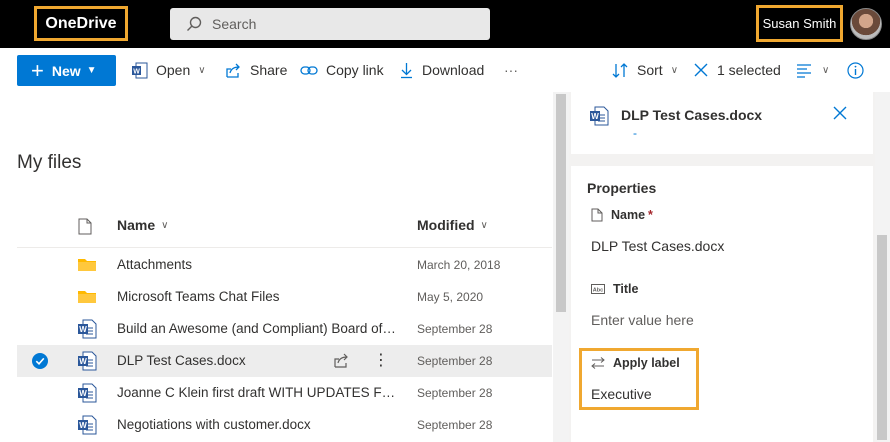 The image size is (890, 442). What do you see at coordinates (628, 215) in the screenshot?
I see `name-label: Name` at bounding box center [628, 215].